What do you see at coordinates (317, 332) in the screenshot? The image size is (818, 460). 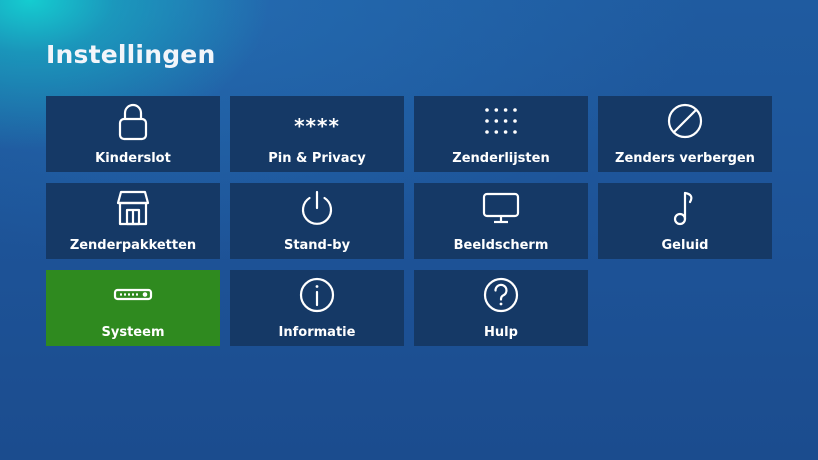 I see `tile-label: Informatie` at bounding box center [317, 332].